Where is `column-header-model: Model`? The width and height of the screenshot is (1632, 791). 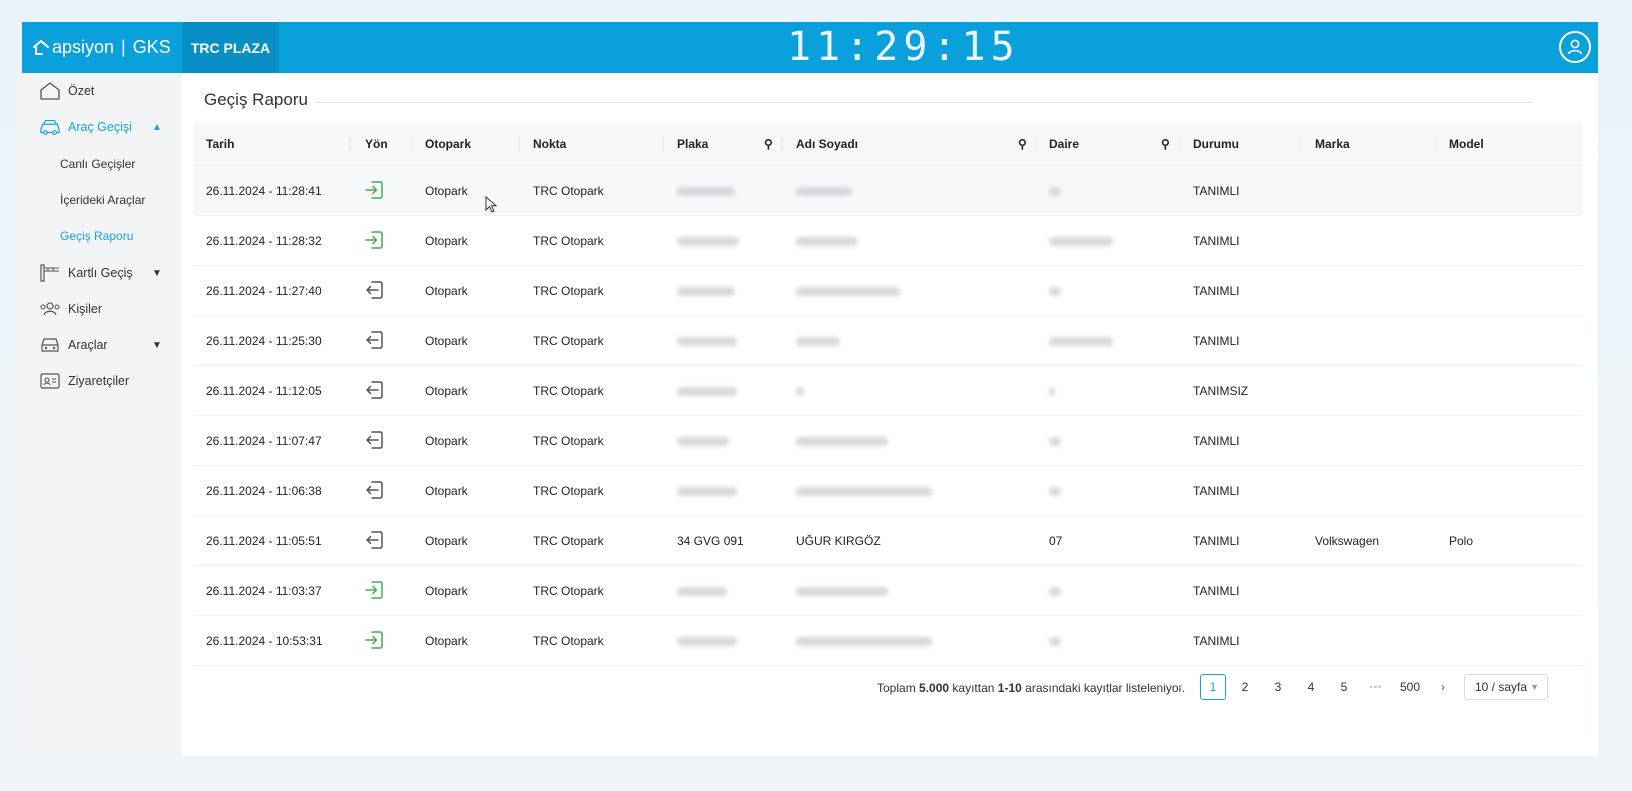
column-header-model: Model is located at coordinates (1466, 144).